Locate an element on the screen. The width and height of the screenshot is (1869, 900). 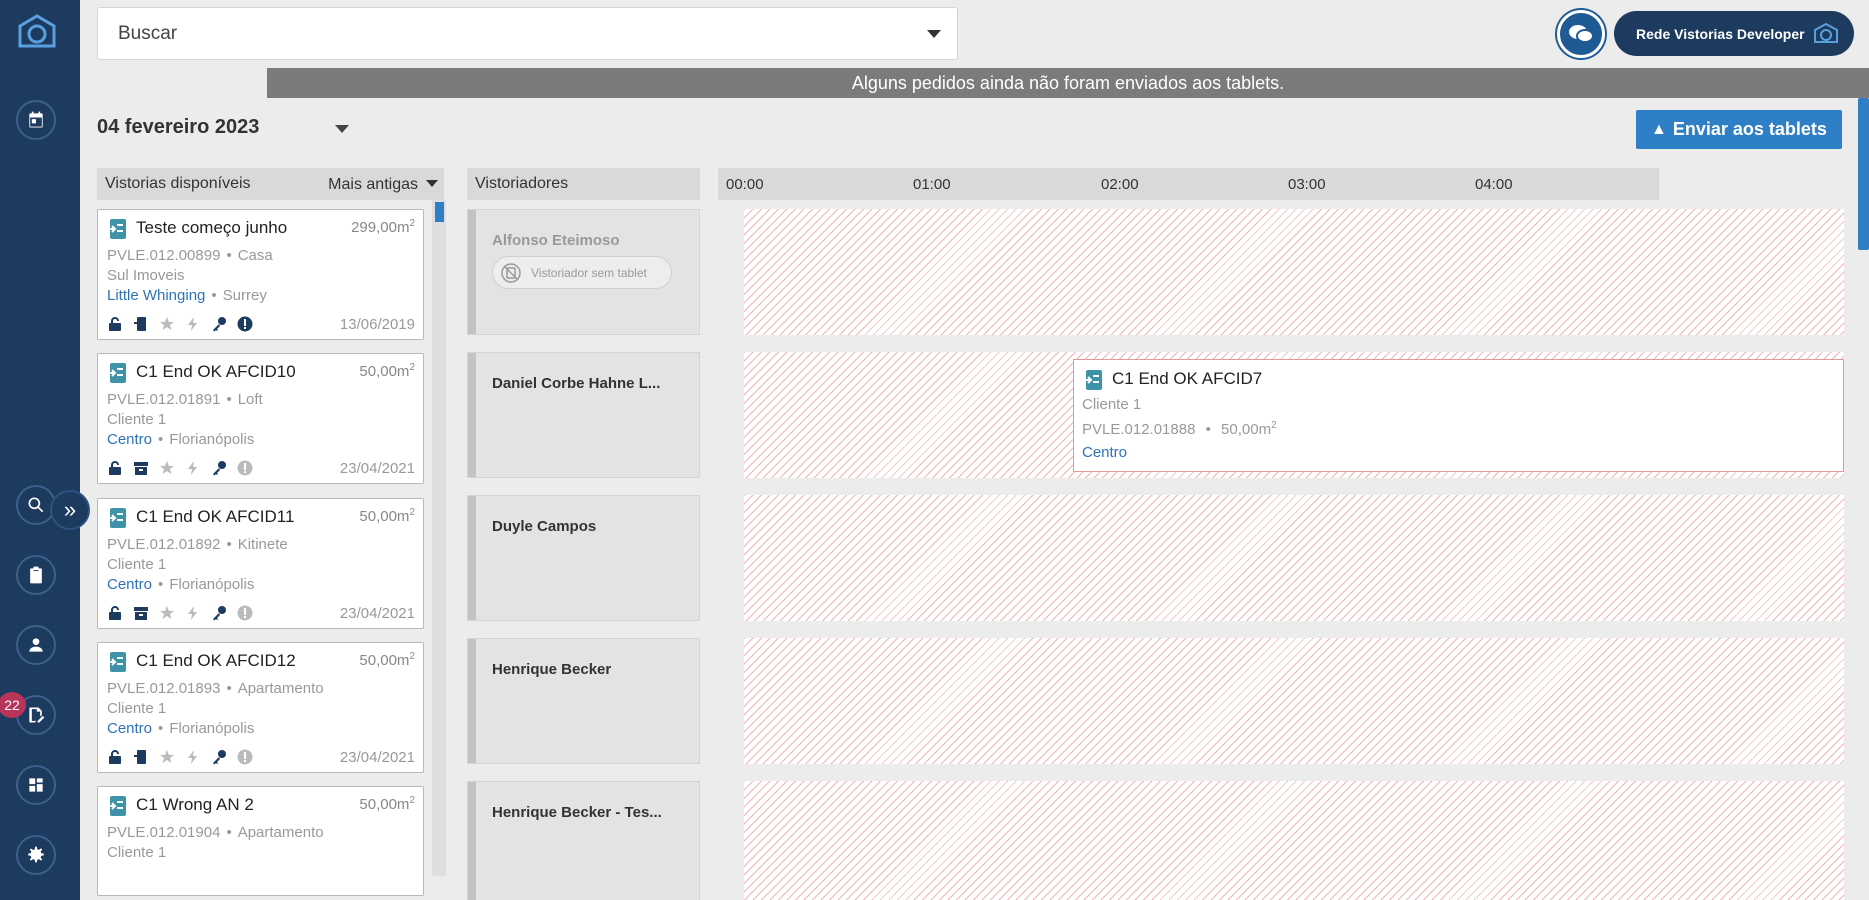
card-code: PVLE.012.01891 is located at coordinates (164, 399).